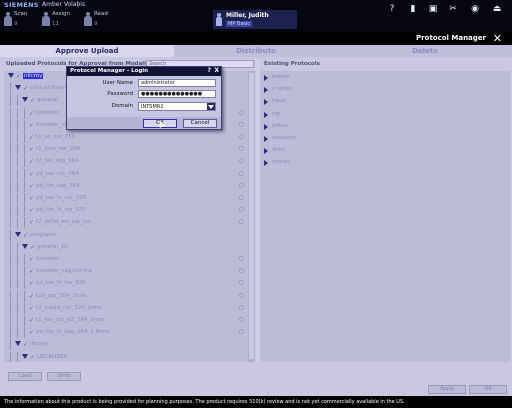  Describe the element at coordinates (177, 94) in the screenshot. I see `password-field: ●●●●●●●●●●●●●●` at that location.